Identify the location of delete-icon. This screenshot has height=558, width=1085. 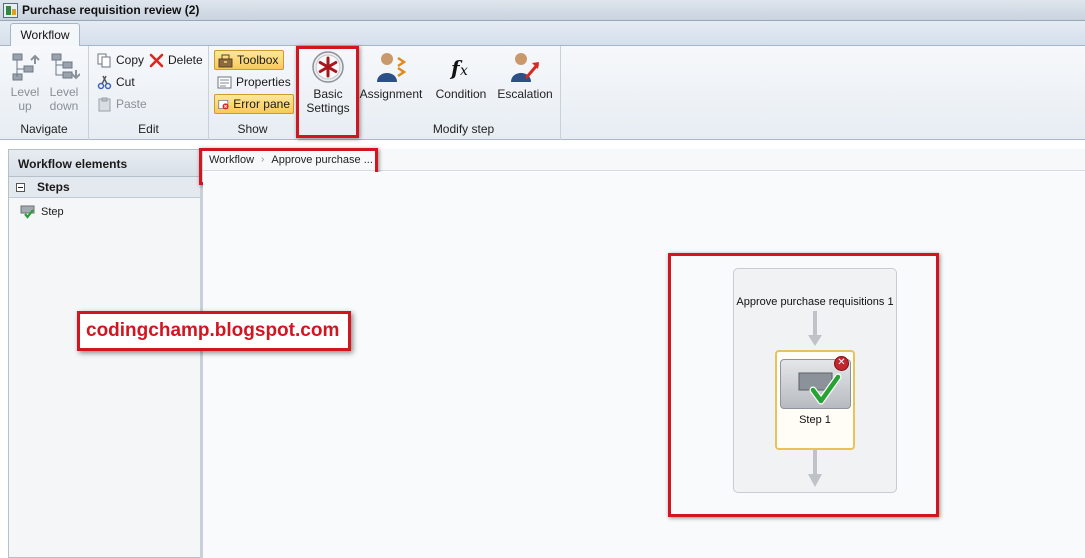
(156, 60).